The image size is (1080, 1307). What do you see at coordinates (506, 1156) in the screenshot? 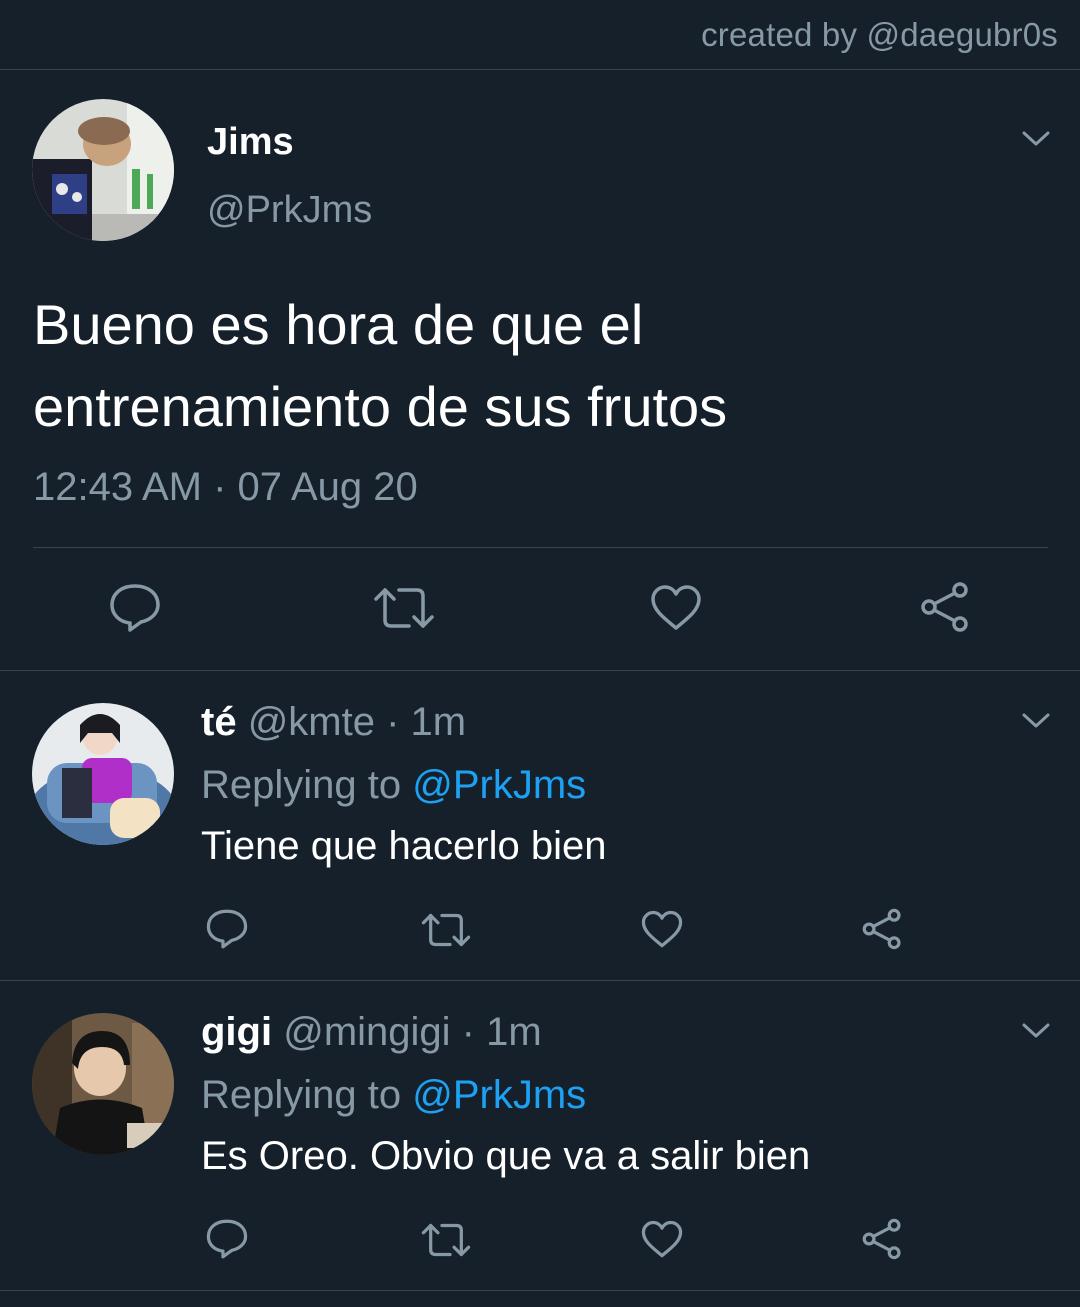
I see `reply-text: Es Oreo. Obvio que va a salir bien` at bounding box center [506, 1156].